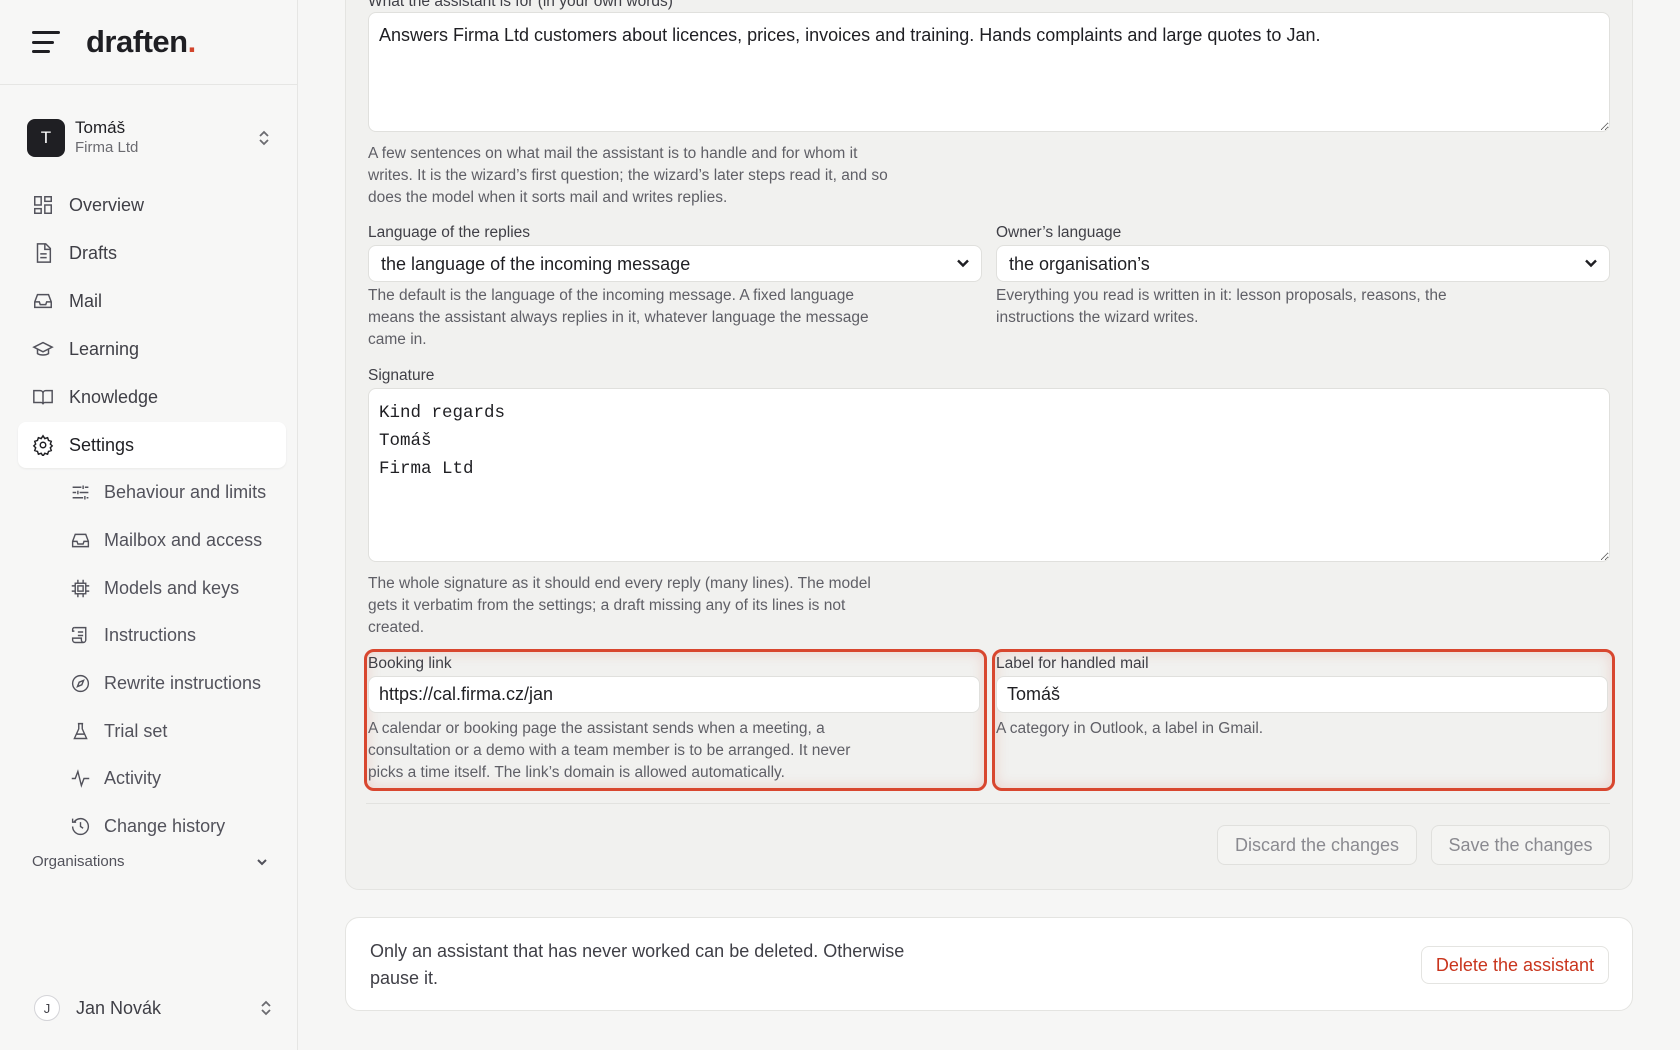 The height and width of the screenshot is (1050, 1680). What do you see at coordinates (1302, 694) in the screenshot?
I see `handled-label-input` at bounding box center [1302, 694].